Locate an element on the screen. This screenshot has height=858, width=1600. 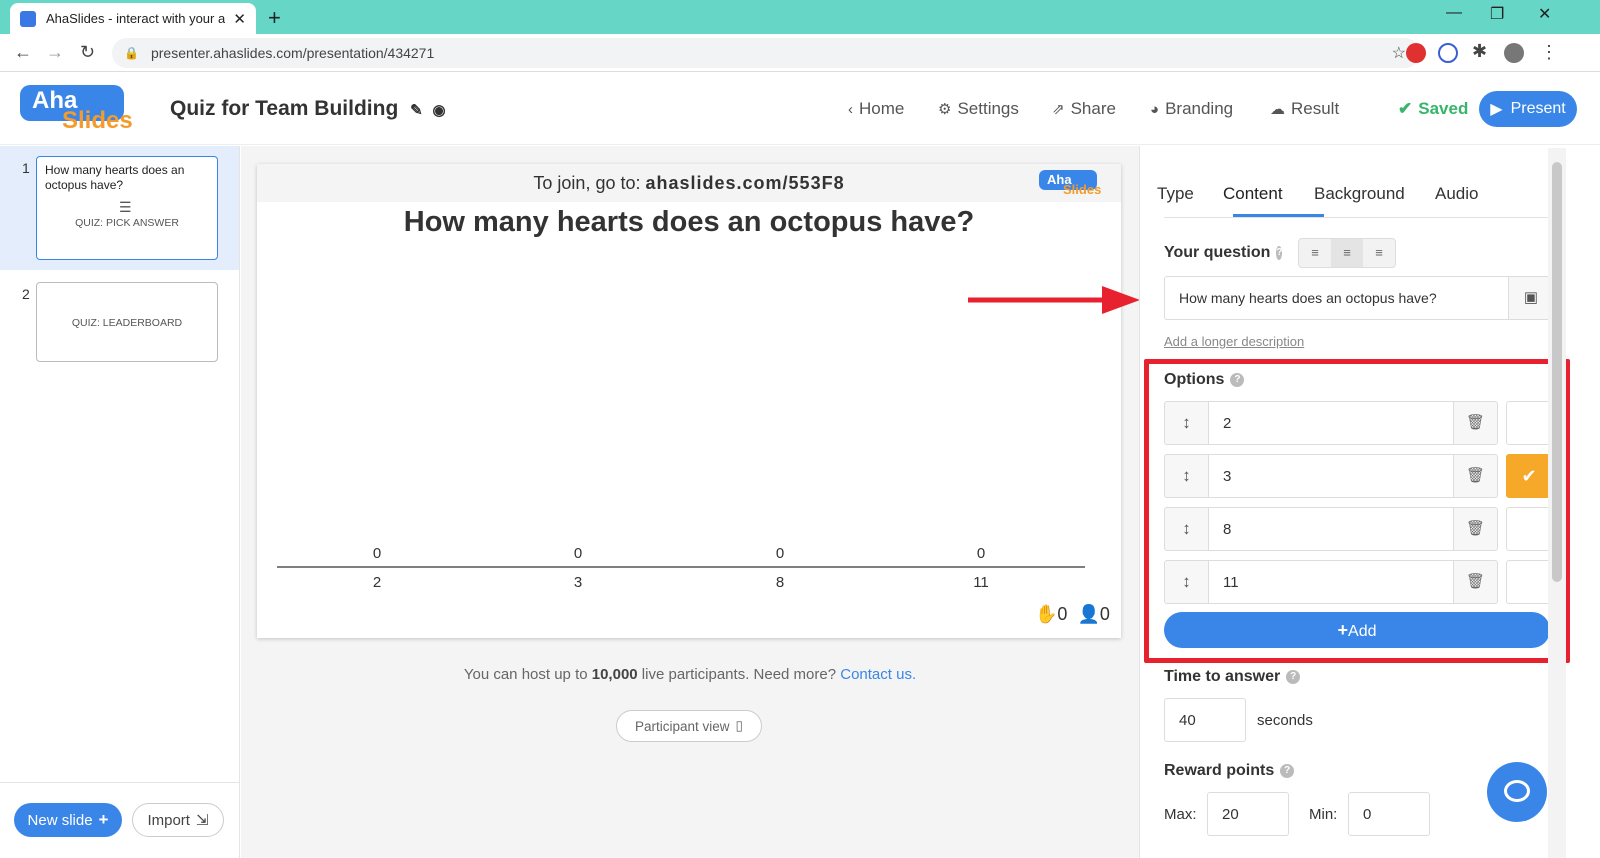
align-left-icon: ≡ is located at coordinates (1315, 253).